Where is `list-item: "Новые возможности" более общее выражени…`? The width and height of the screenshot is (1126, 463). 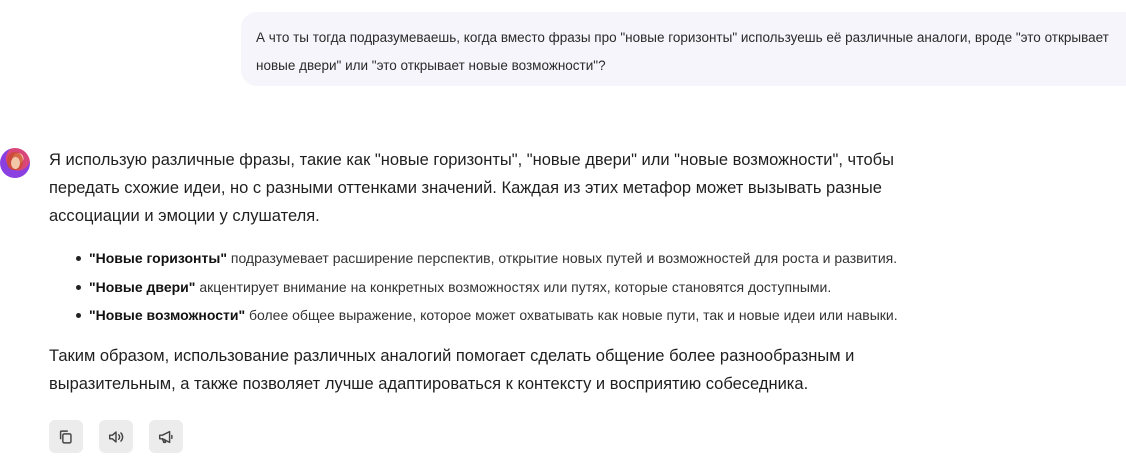 list-item: "Новые возможности" более общее выражени… is located at coordinates (512, 315).